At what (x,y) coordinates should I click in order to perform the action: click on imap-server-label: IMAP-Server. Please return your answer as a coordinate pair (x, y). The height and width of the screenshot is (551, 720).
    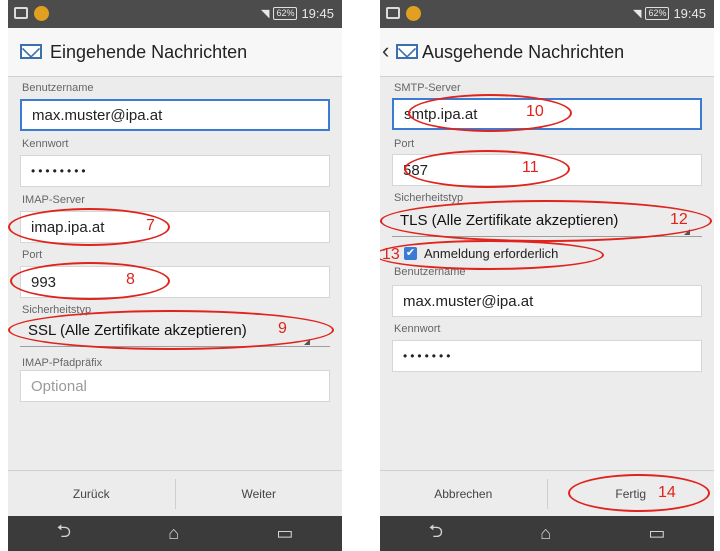
    Looking at the image, I should click on (53, 200).